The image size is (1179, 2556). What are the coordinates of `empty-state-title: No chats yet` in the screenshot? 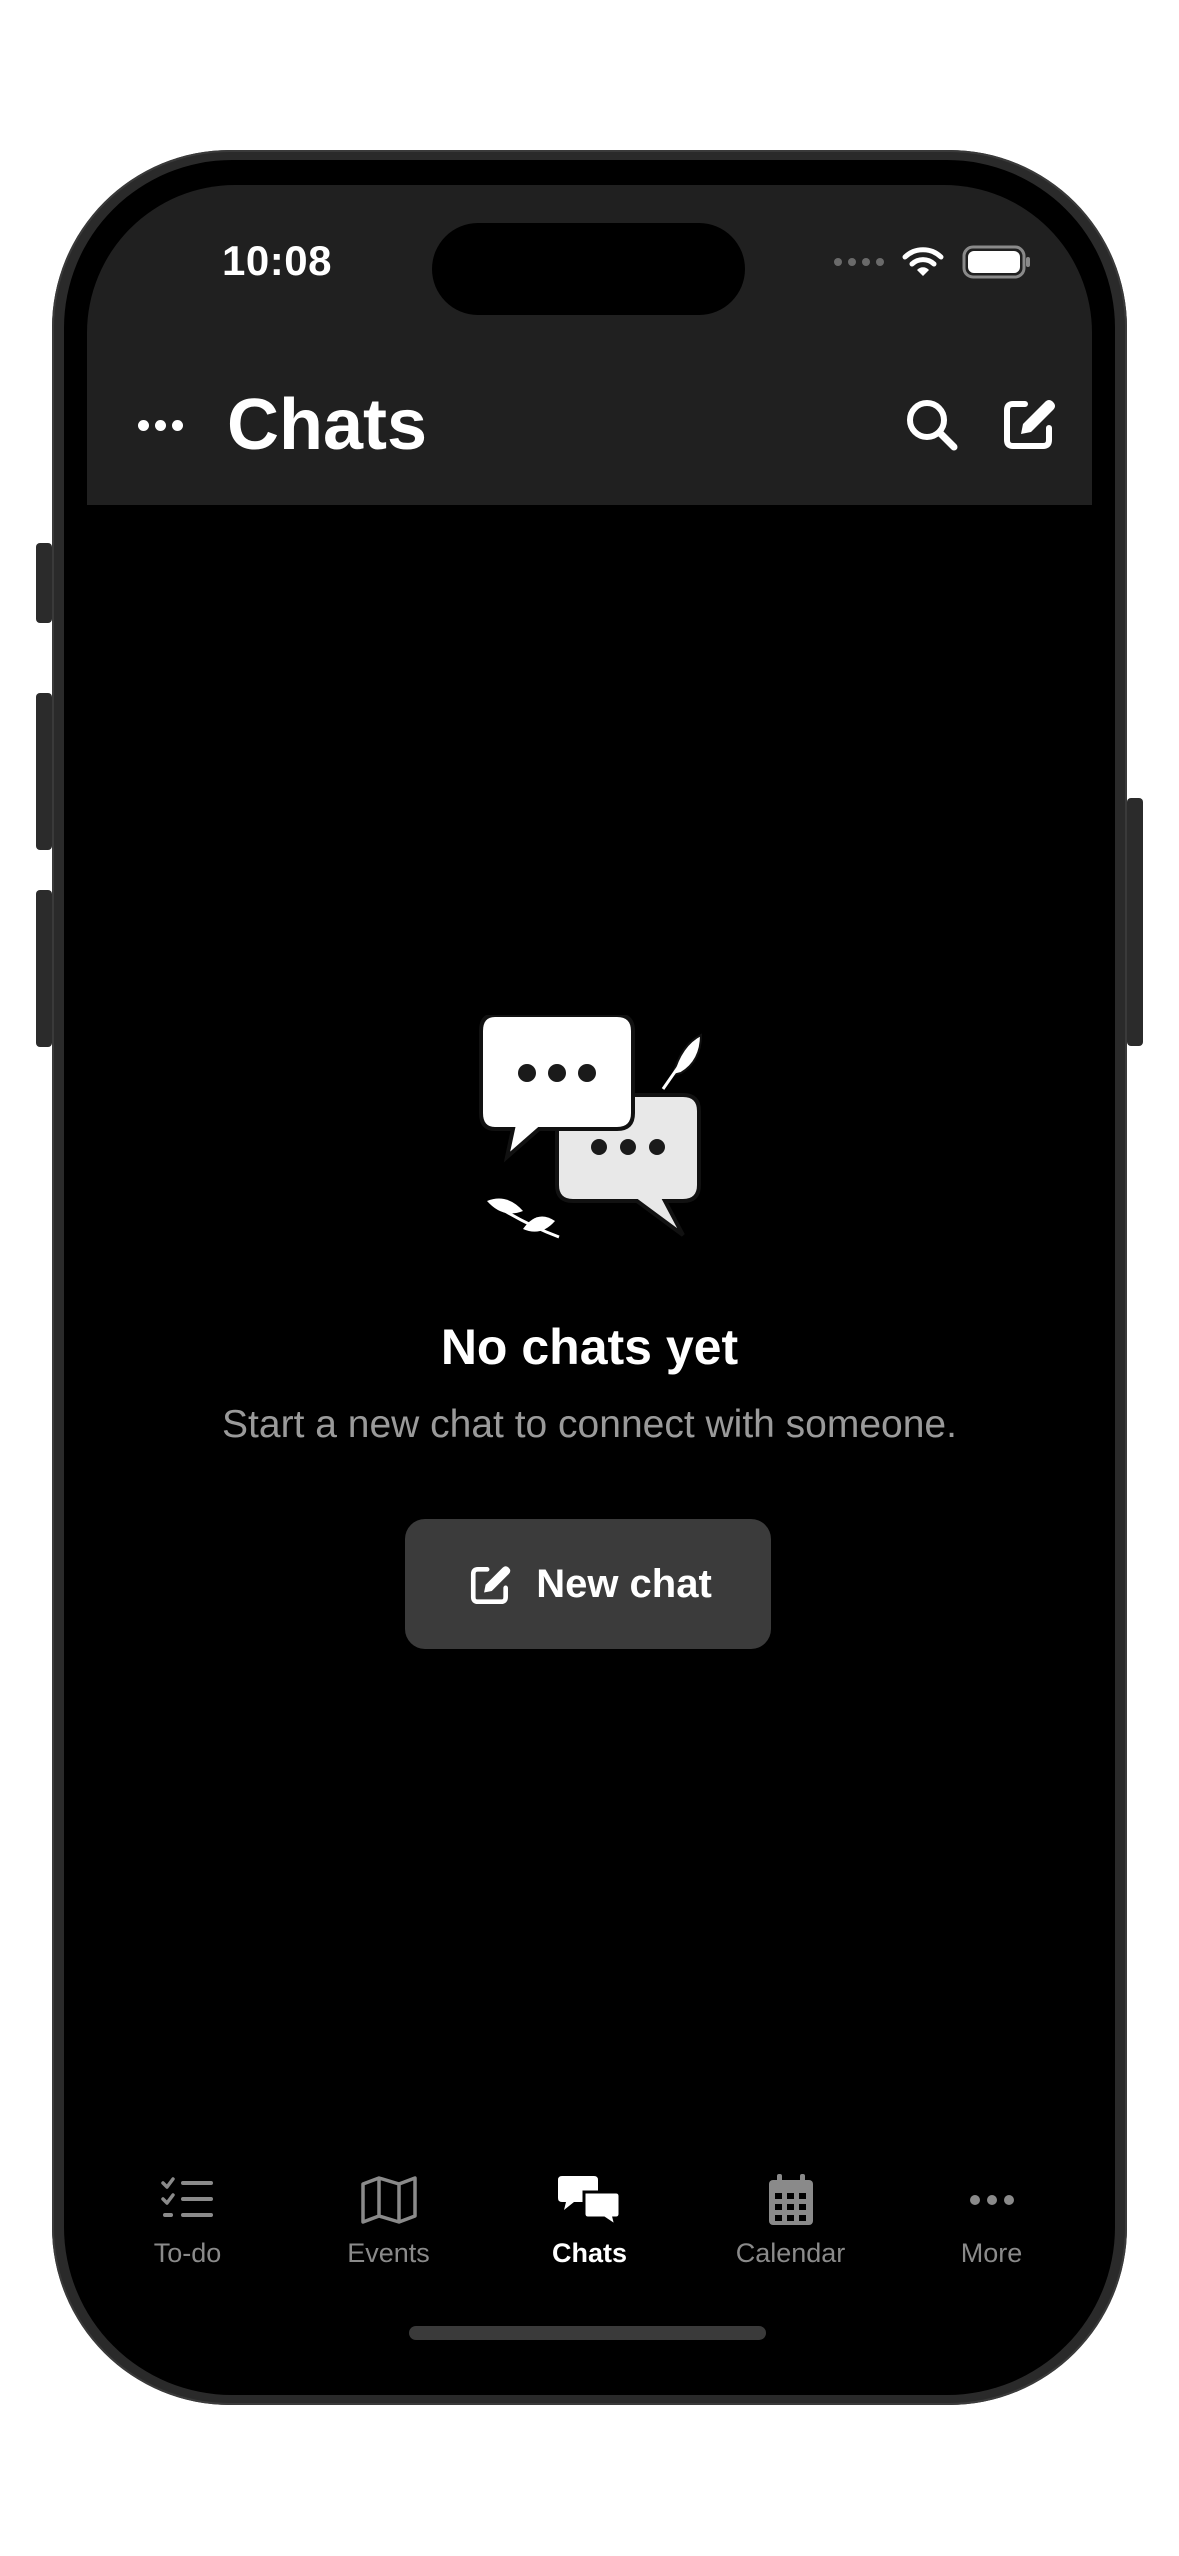 It's located at (589, 1347).